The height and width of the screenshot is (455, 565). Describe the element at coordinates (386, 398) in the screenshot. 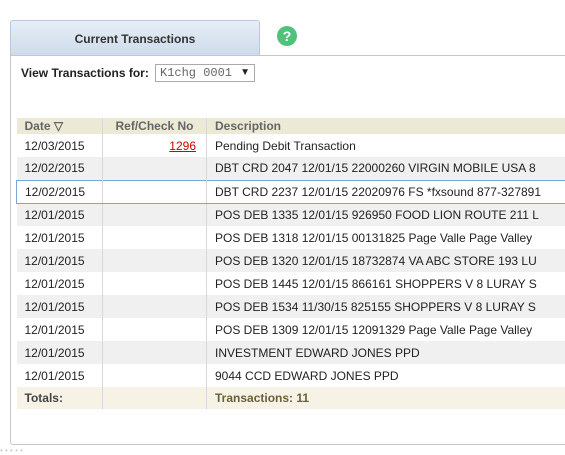

I see `transaction-count: Transactions: 11` at that location.